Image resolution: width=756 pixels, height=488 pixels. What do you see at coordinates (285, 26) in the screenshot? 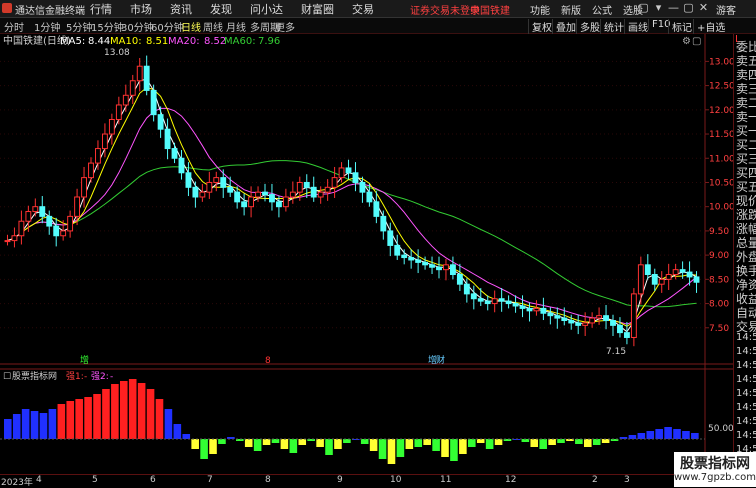
I see `period-tab-more: 更多` at bounding box center [285, 26].